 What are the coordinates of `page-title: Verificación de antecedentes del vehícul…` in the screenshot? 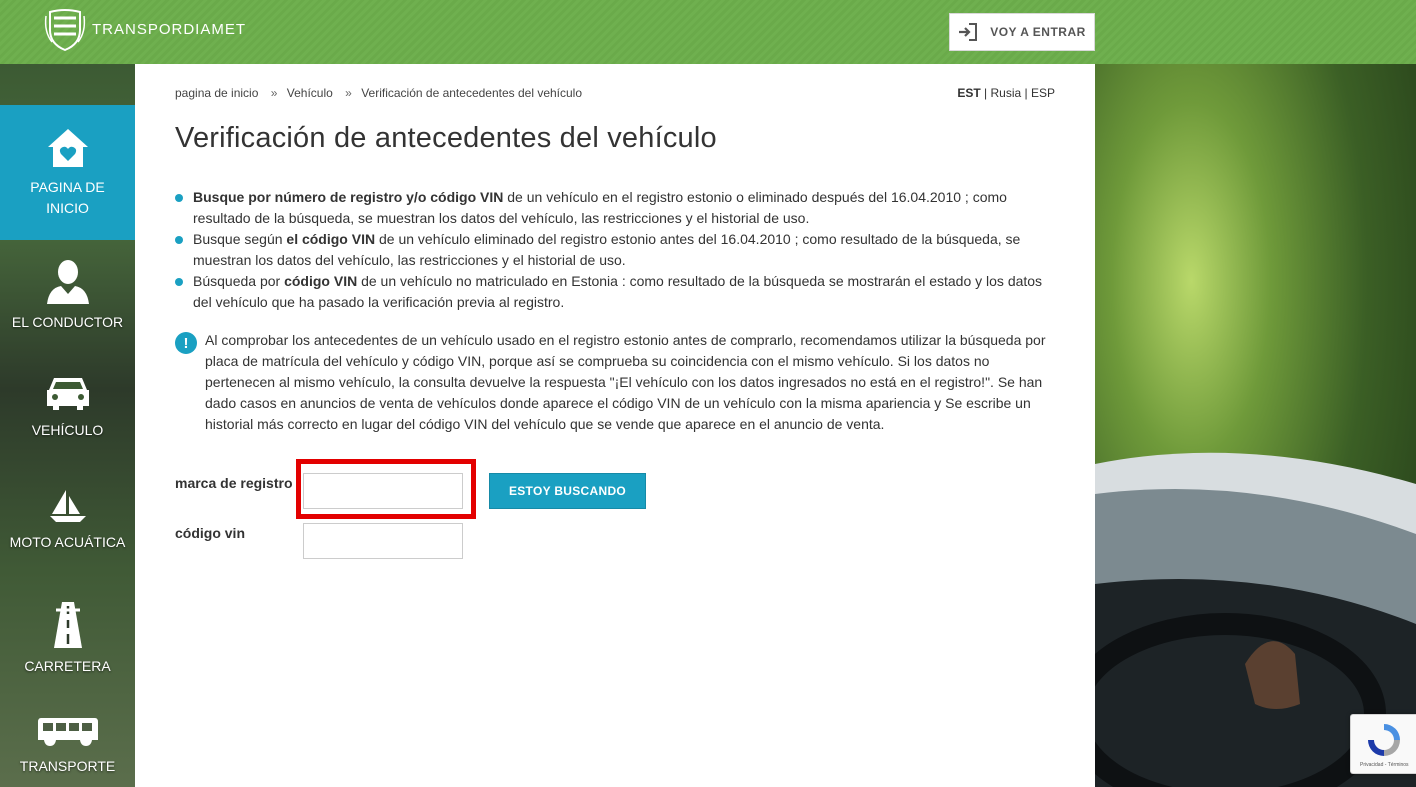 It's located at (446, 138).